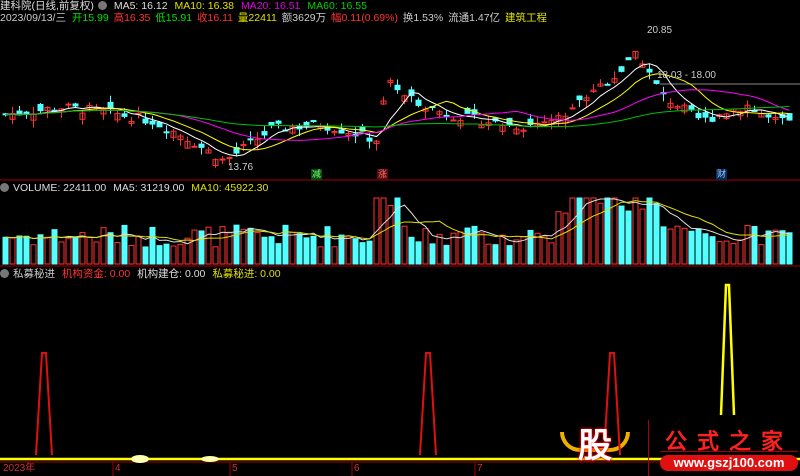 The image size is (800, 476). What do you see at coordinates (142, 274) in the screenshot?
I see `indicator-header: 私募秘进 机构资金: 0.00 机构建仓: 0.00 私募秘进: 0.00` at bounding box center [142, 274].